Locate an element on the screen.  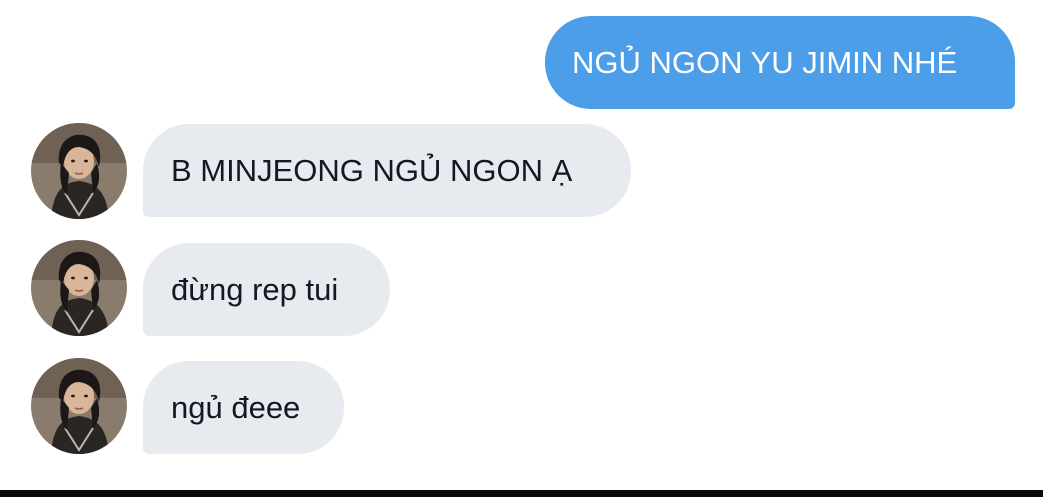
incoming-message-bubble: ngủ đeee is located at coordinates (243, 407).